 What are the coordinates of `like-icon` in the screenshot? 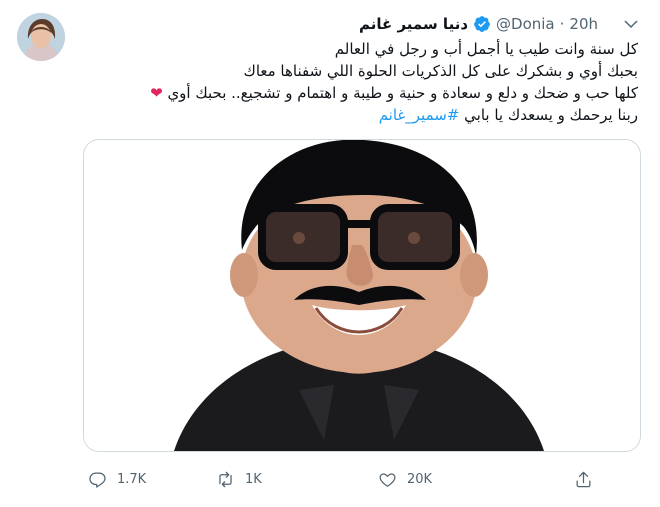 It's located at (387, 479).